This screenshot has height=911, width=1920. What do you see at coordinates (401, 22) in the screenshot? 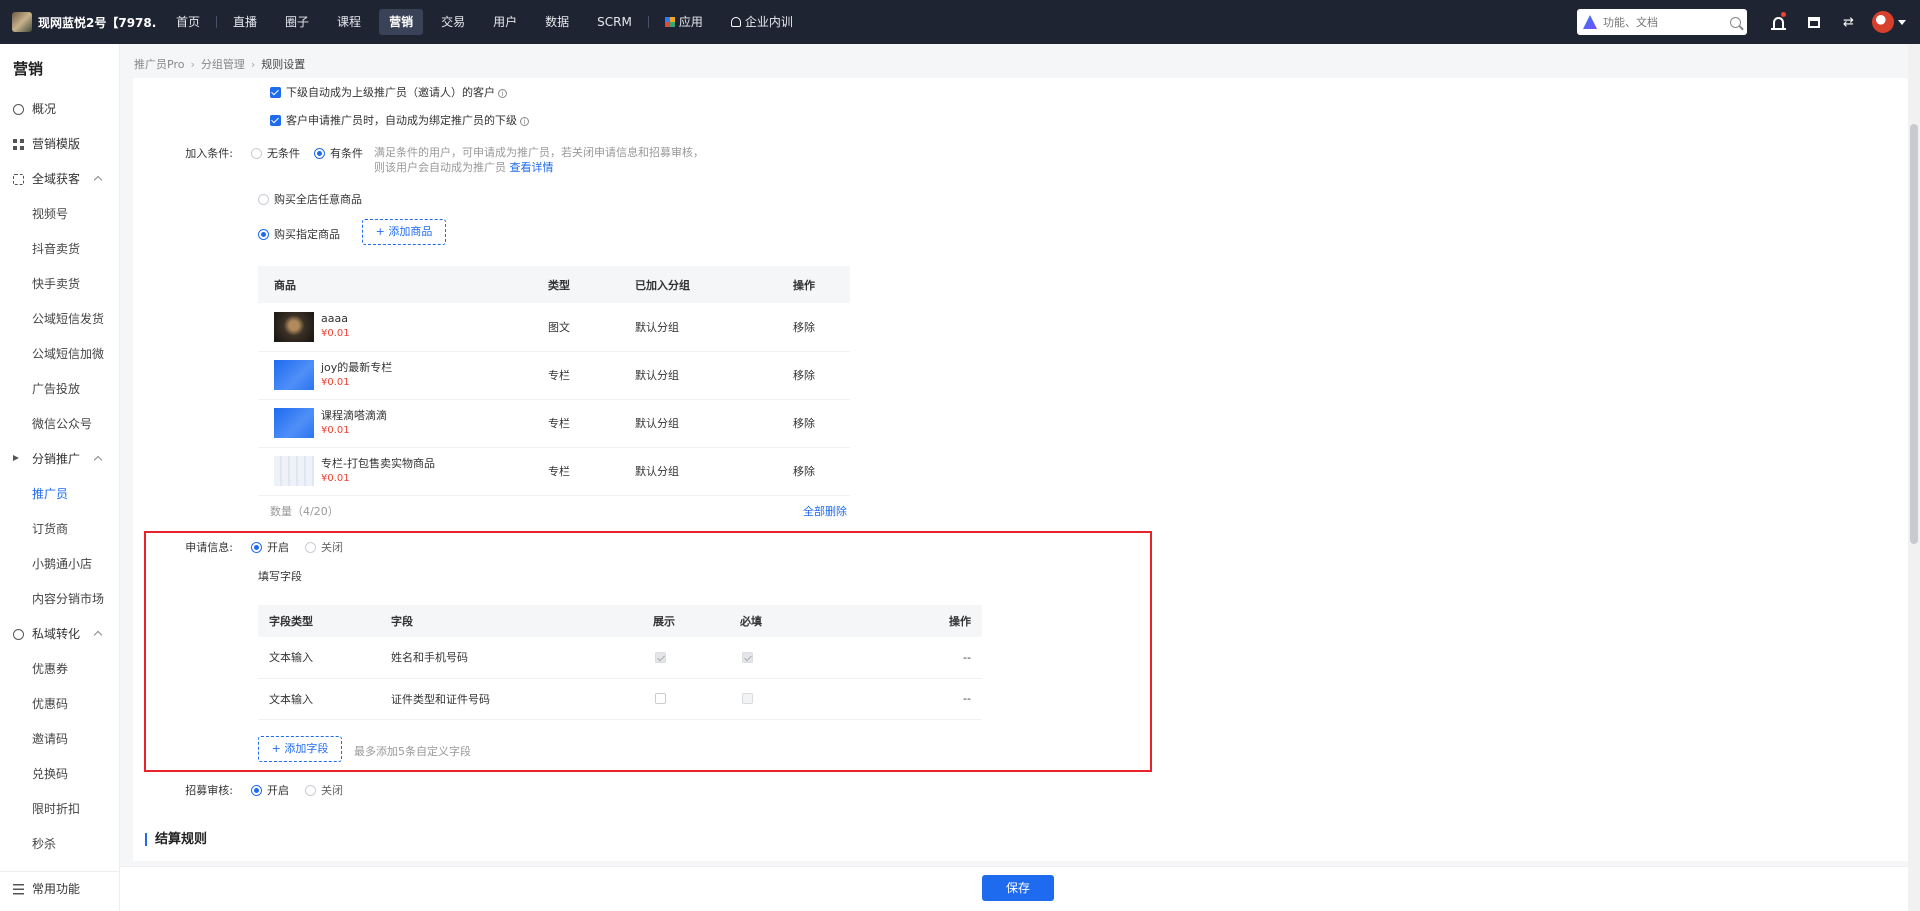
I see `nav-marketing: 营销` at bounding box center [401, 22].